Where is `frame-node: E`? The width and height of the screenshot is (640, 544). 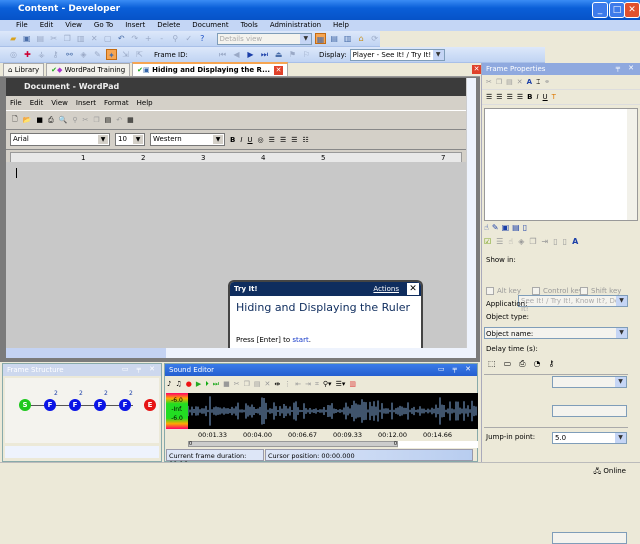 frame-node: E is located at coordinates (150, 405).